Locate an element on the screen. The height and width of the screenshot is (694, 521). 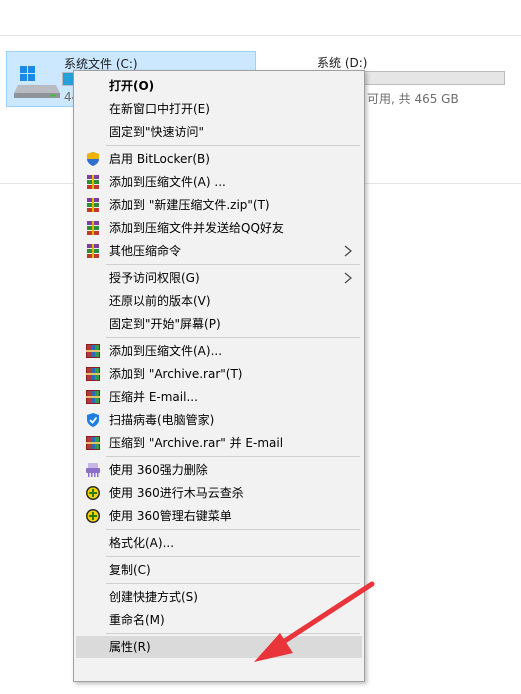
menu-item: 其他压缩命令 is located at coordinates (219, 251).